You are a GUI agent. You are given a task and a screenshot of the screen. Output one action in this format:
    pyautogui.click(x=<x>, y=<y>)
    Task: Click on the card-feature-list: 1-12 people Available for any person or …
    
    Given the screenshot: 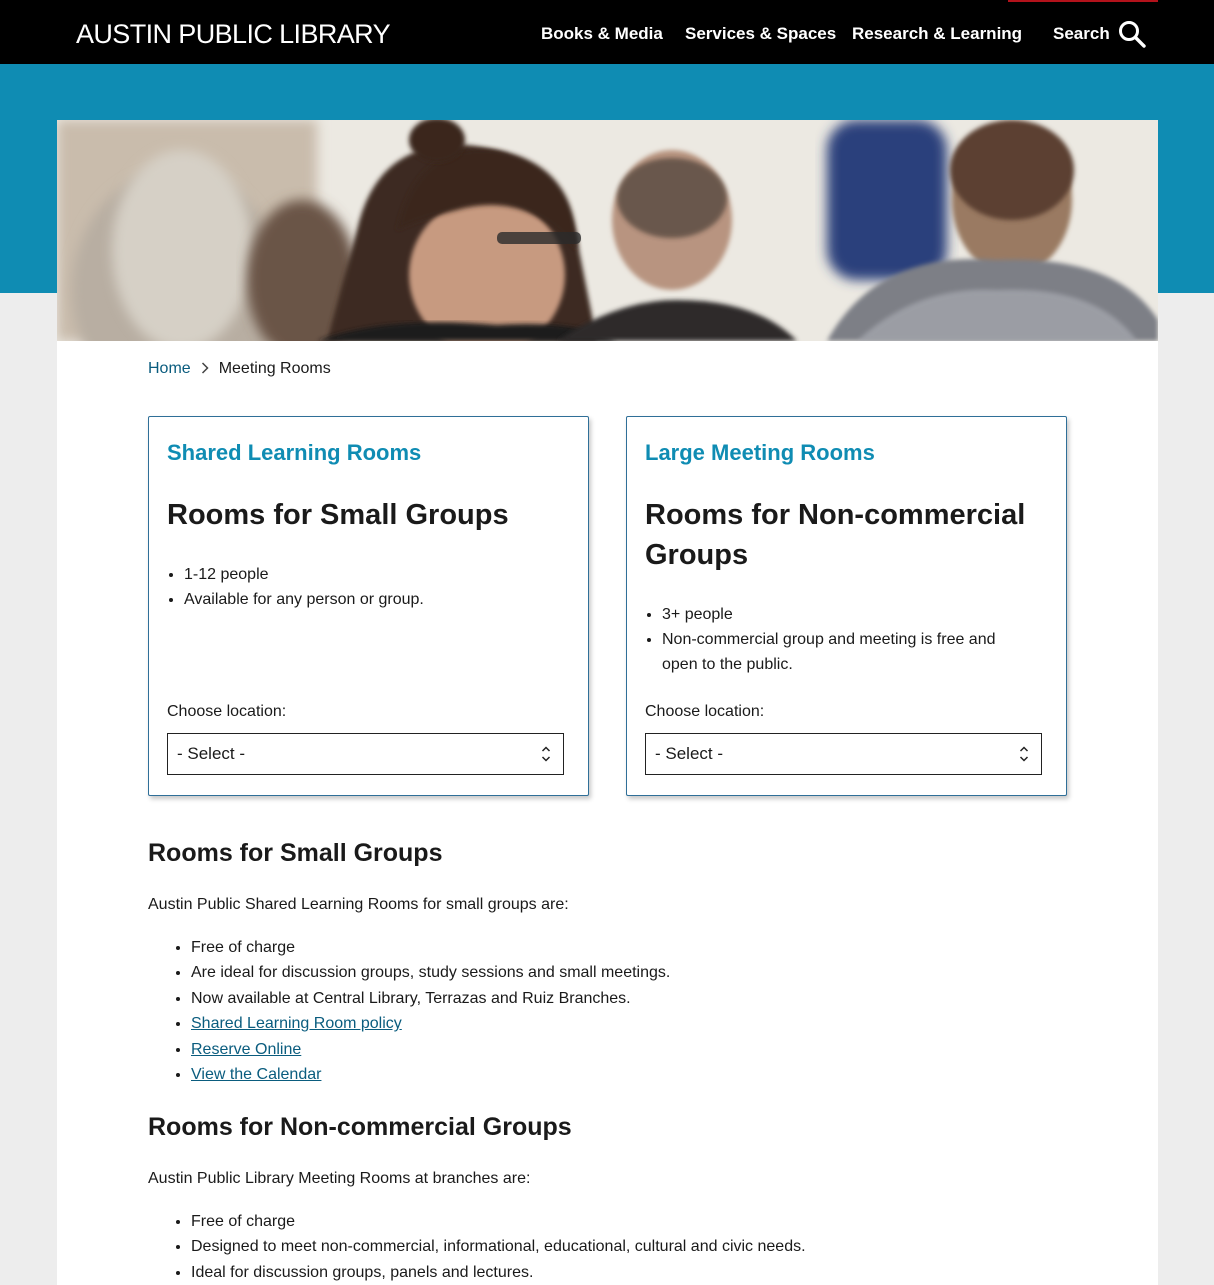 What is the action you would take?
    pyautogui.click(x=365, y=587)
    